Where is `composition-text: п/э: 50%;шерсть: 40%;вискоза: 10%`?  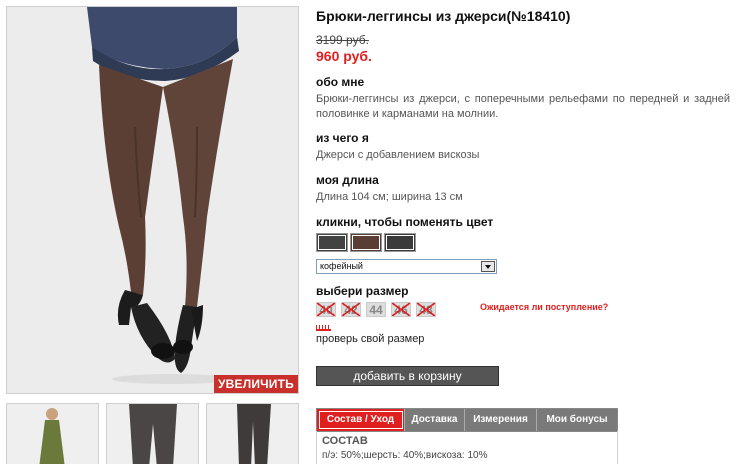
composition-text: п/э: 50%;шерсть: 40%;вискоза: 10% is located at coordinates (405, 455).